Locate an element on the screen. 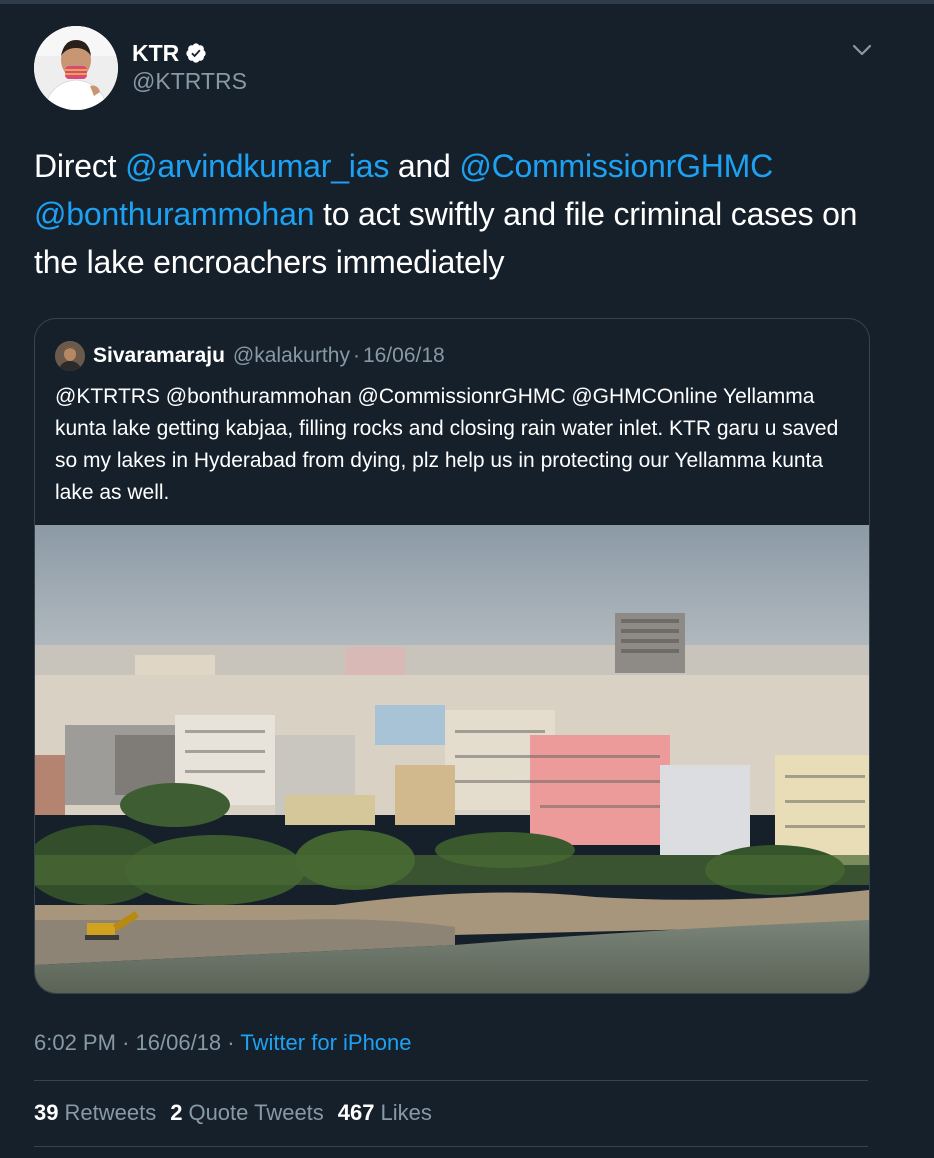 The width and height of the screenshot is (934, 1158). author-handle: @KTRTRS is located at coordinates (189, 81).